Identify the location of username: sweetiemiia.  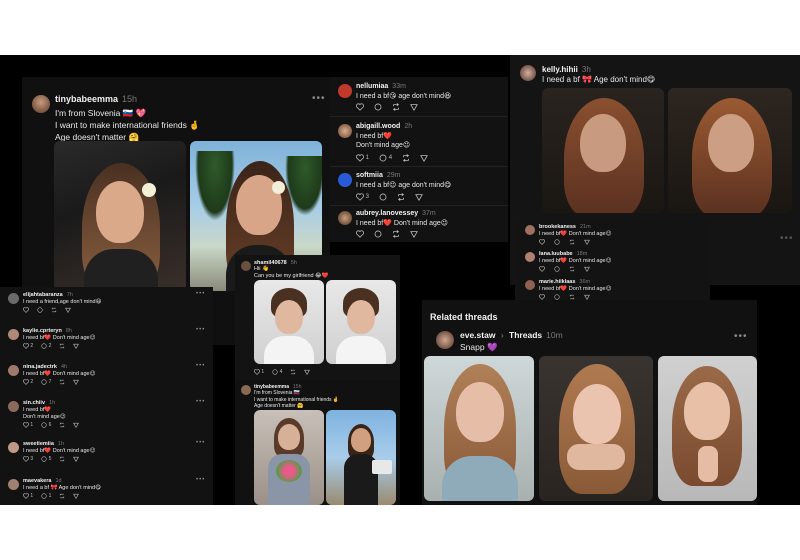
(38, 444).